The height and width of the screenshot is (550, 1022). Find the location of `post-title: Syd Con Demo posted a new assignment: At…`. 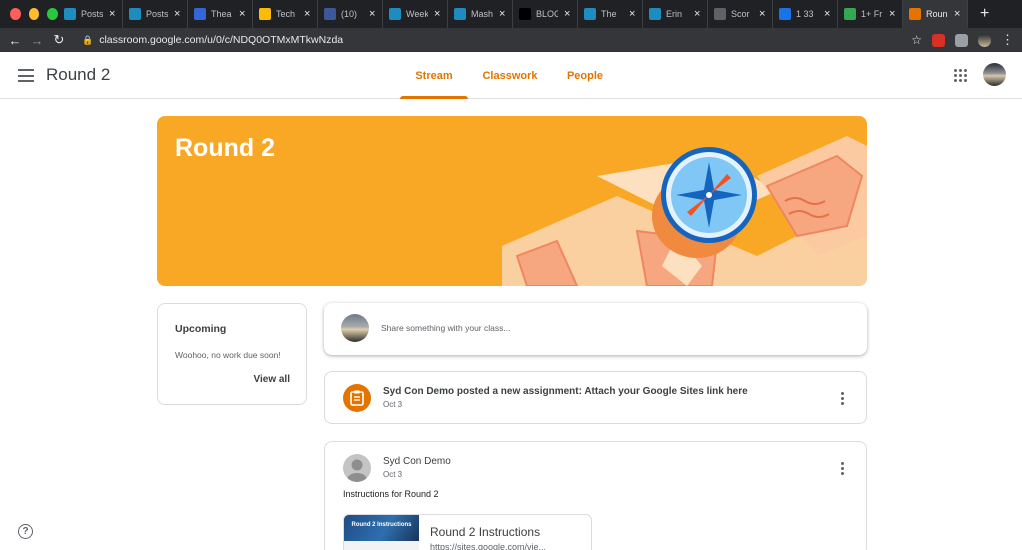

post-title: Syd Con Demo posted a new assignment: At… is located at coordinates (565, 391).